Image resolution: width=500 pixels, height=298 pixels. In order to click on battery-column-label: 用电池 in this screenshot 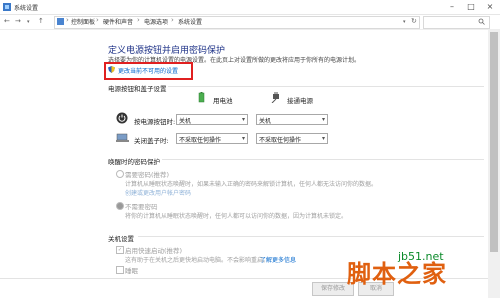, I will do `click(223, 101)`.